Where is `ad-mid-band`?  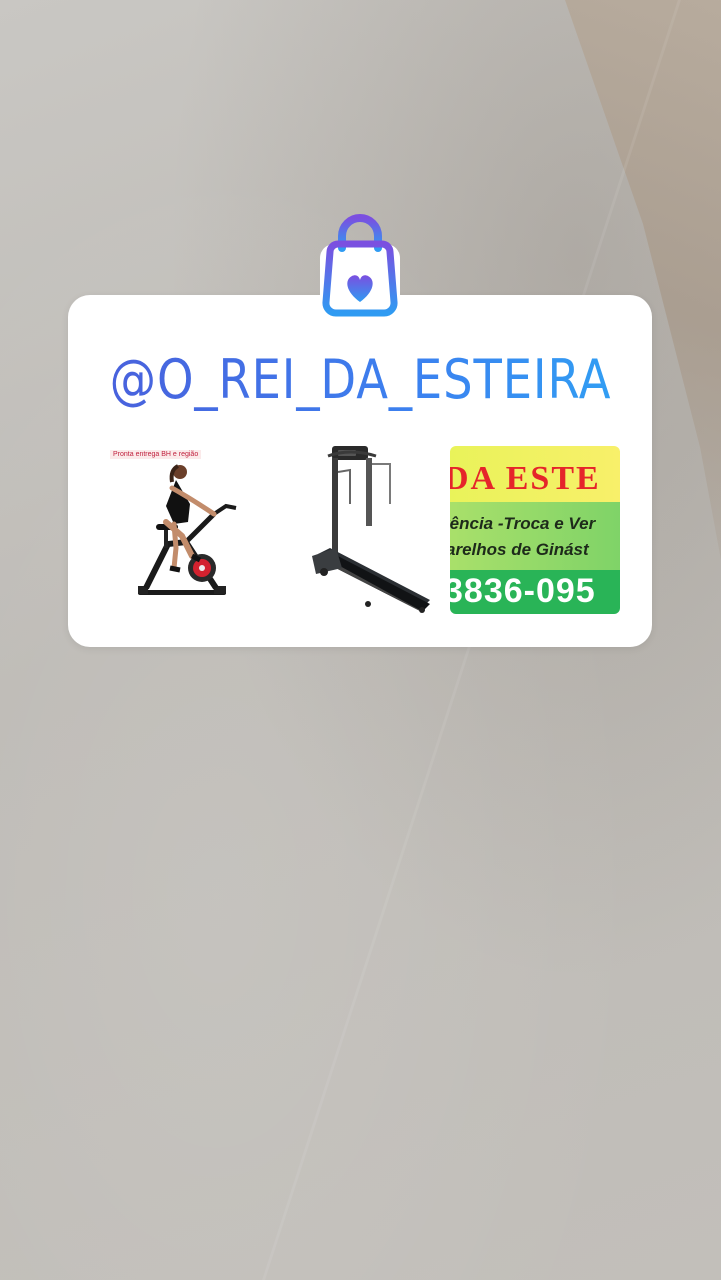 ad-mid-band is located at coordinates (535, 538).